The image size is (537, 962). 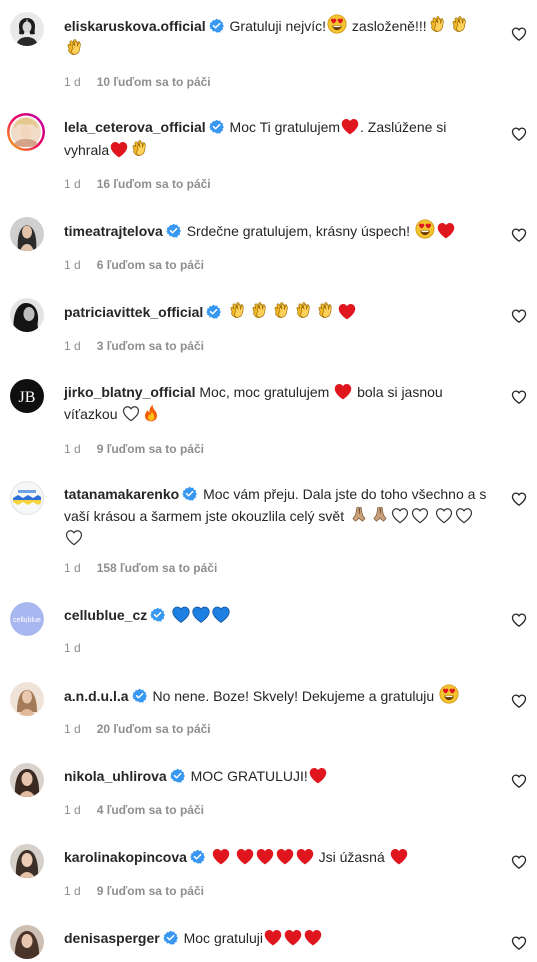 I want to click on comment-username: nikola_uhlirova, so click(x=115, y=776).